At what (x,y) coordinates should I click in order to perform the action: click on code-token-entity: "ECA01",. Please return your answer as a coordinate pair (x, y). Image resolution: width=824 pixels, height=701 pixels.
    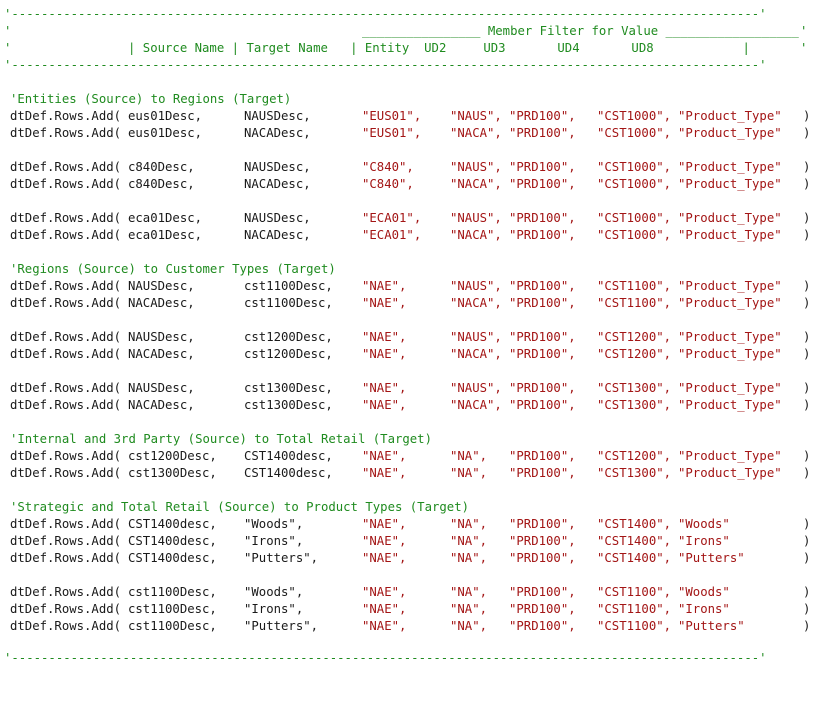
    Looking at the image, I should click on (392, 235).